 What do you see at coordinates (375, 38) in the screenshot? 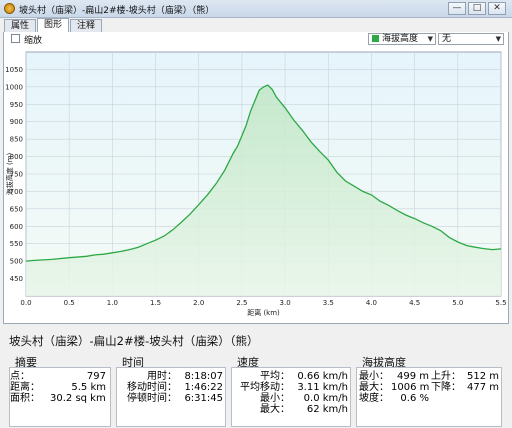
I see `series-color-swatch` at bounding box center [375, 38].